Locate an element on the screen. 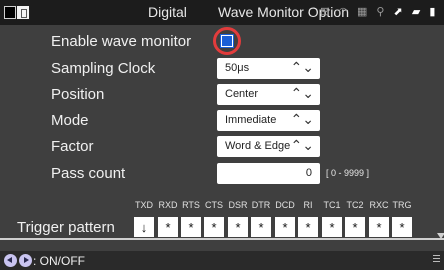 The width and height of the screenshot is (444, 270). trigger-box-dsr: * is located at coordinates (238, 227).